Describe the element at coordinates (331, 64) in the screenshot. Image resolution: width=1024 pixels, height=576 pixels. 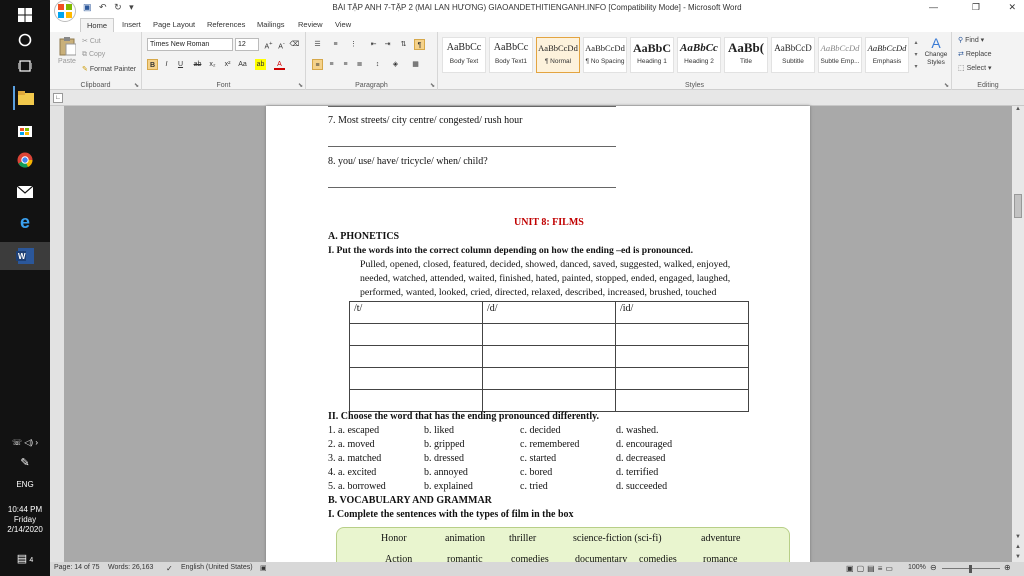
I see `align-center-icon: ≡` at that location.